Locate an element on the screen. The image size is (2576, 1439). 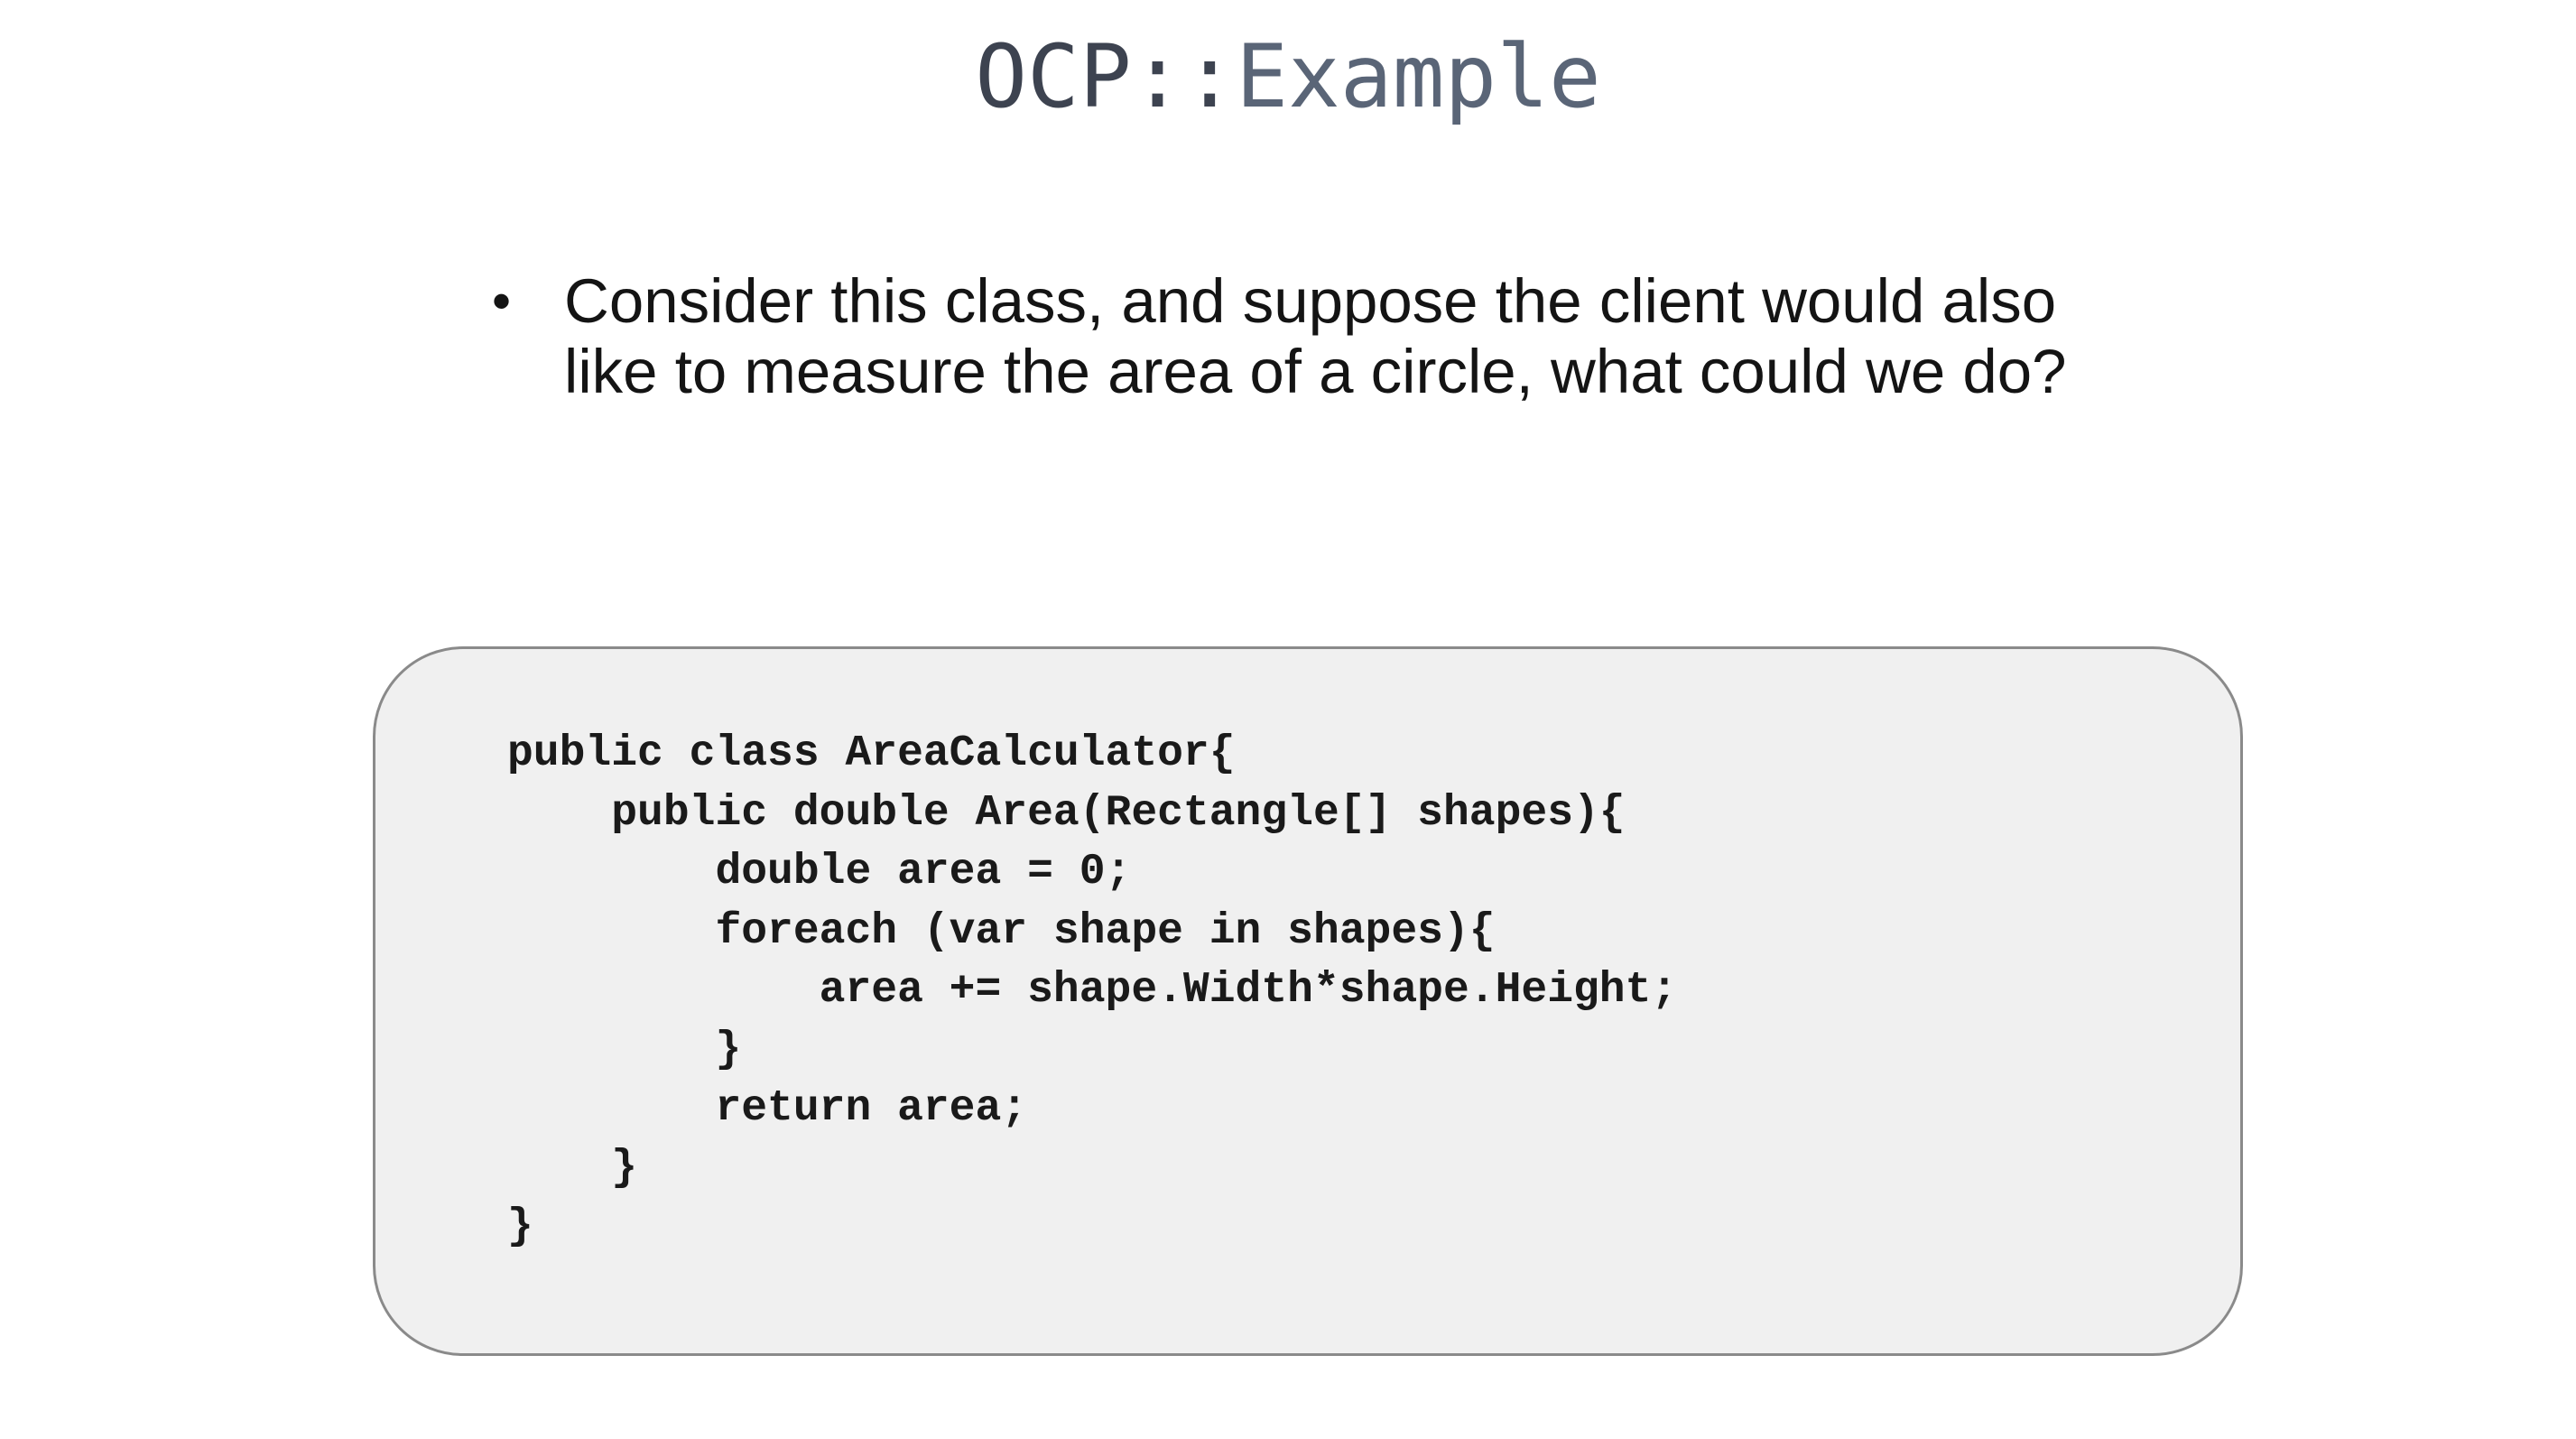
slide-title-prefix: OCP:: is located at coordinates (1106, 76).